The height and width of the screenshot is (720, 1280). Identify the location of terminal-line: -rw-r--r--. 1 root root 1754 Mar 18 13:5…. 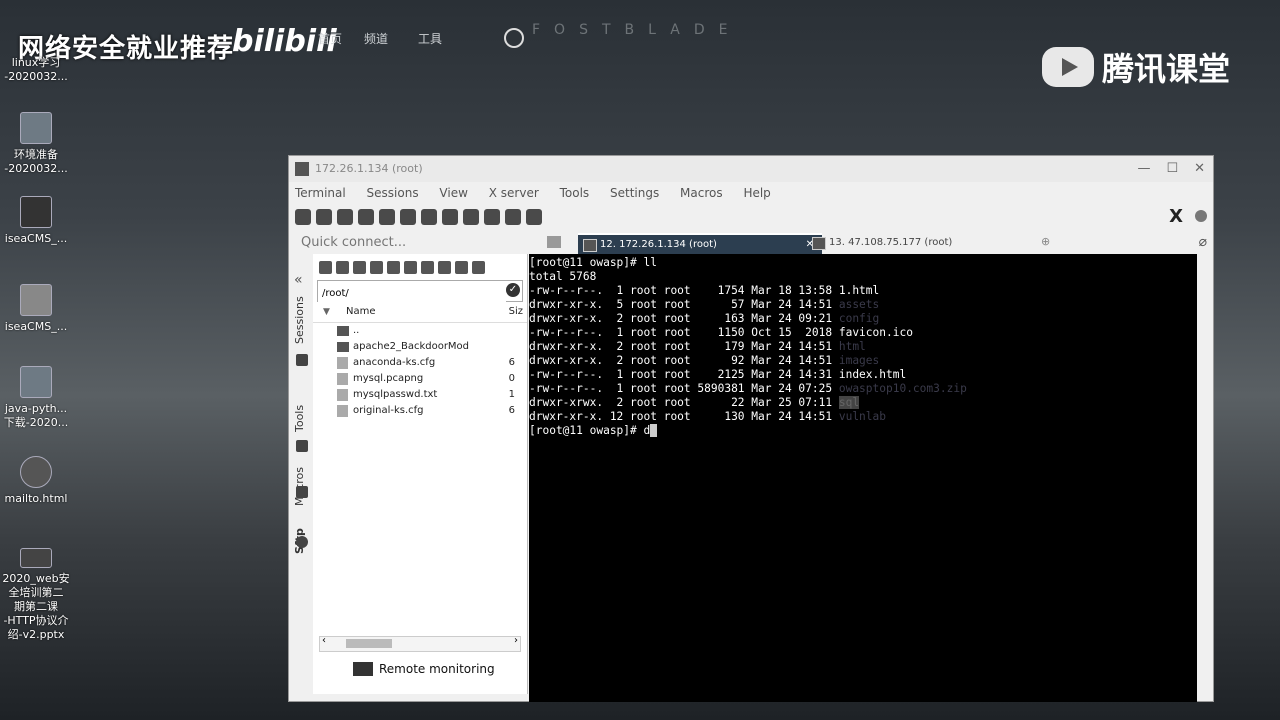
(704, 290).